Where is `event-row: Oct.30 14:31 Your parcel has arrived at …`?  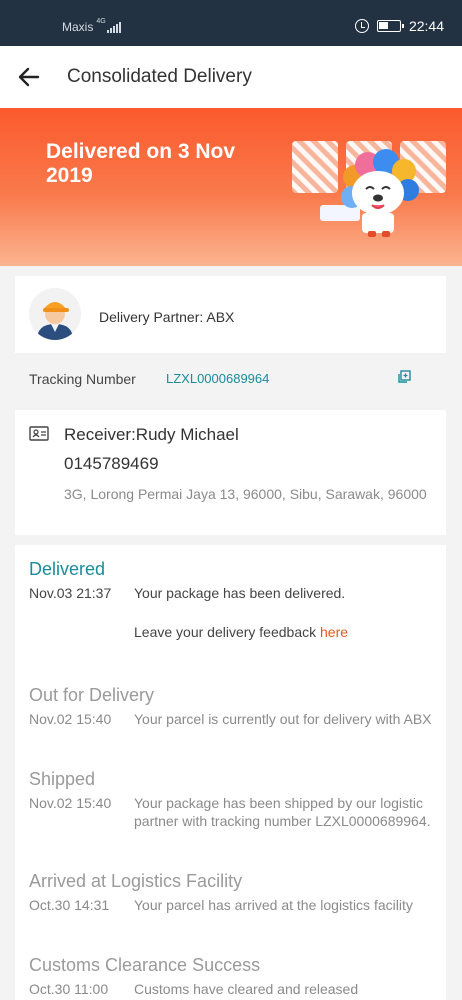
event-row: Oct.30 14:31 Your parcel has arrived at … is located at coordinates (234, 905).